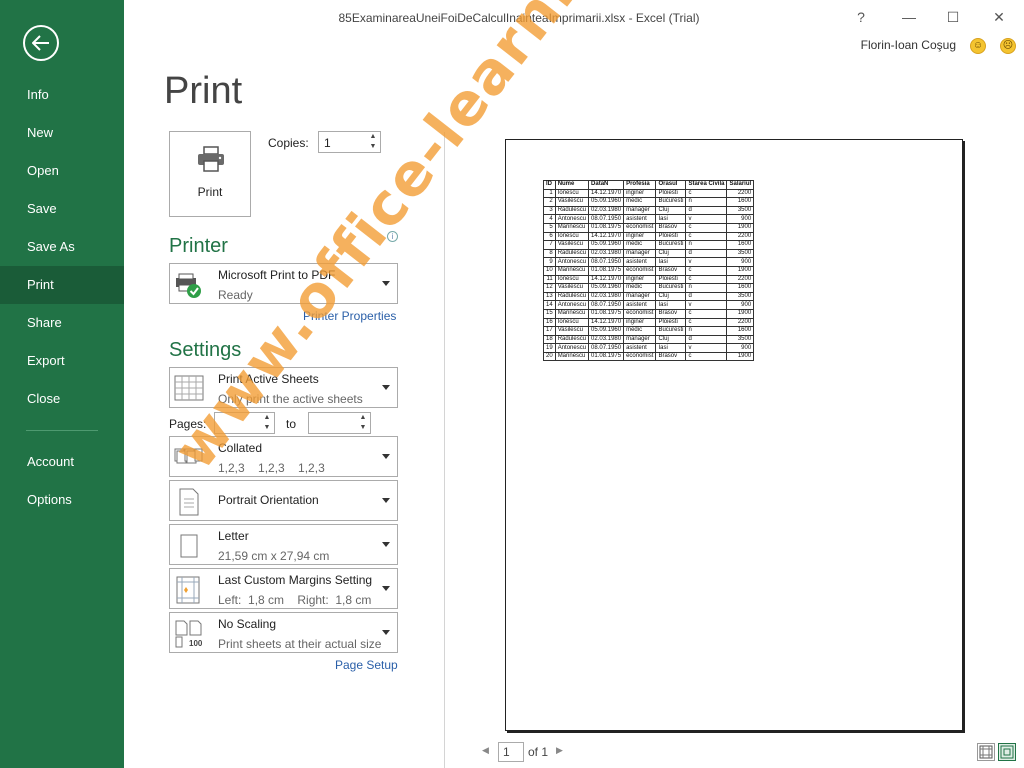  I want to click on user-name: Florin-Ioan Coşug, so click(908, 45).